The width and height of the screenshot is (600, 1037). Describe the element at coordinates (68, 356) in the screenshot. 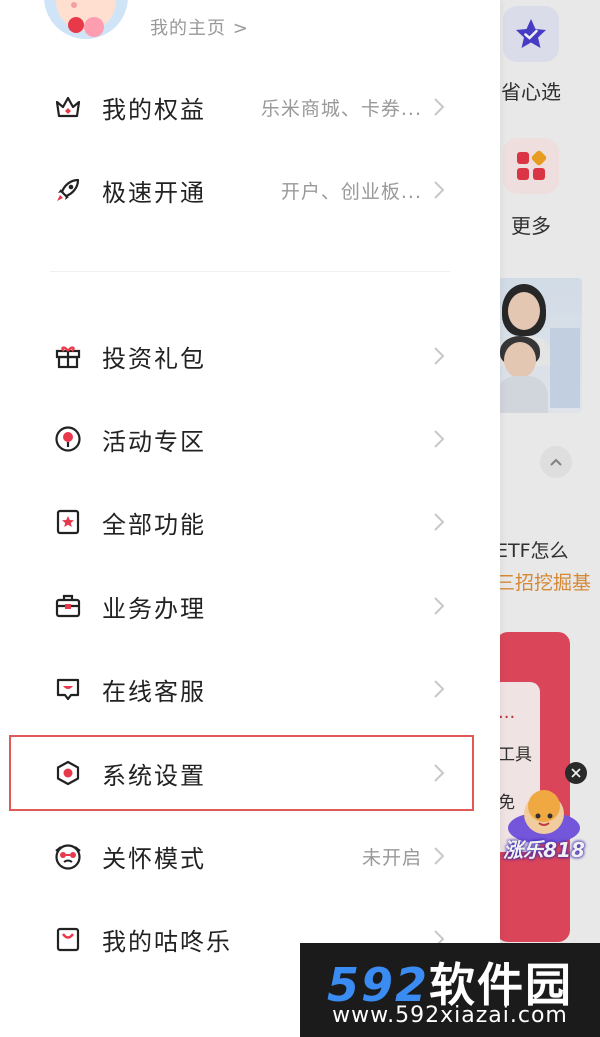

I see `gift-icon` at that location.